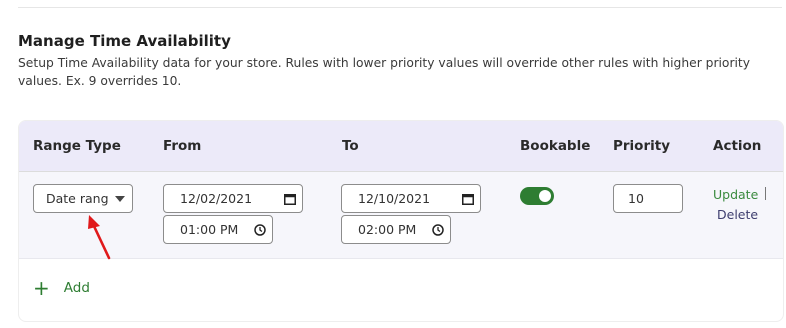 The width and height of the screenshot is (786, 328). What do you see at coordinates (765, 193) in the screenshot?
I see `text-cursor` at bounding box center [765, 193].